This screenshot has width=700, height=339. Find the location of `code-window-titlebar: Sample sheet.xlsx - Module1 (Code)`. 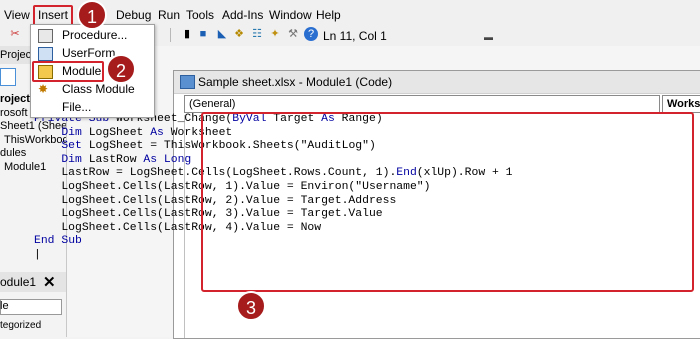

code-window-titlebar: Sample sheet.xlsx - Module1 (Code) is located at coordinates (437, 82).